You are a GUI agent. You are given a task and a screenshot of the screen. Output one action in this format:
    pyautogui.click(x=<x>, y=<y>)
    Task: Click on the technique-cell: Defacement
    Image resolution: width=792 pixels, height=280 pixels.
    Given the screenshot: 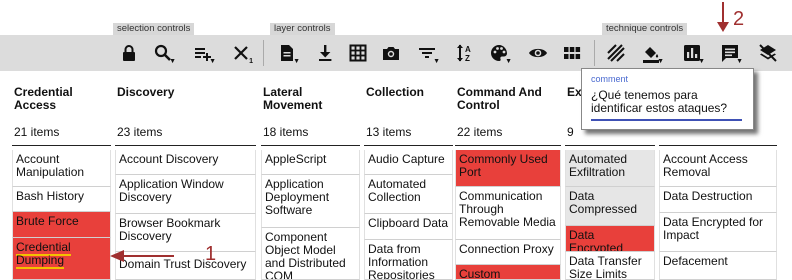 What is the action you would take?
    pyautogui.click(x=718, y=266)
    